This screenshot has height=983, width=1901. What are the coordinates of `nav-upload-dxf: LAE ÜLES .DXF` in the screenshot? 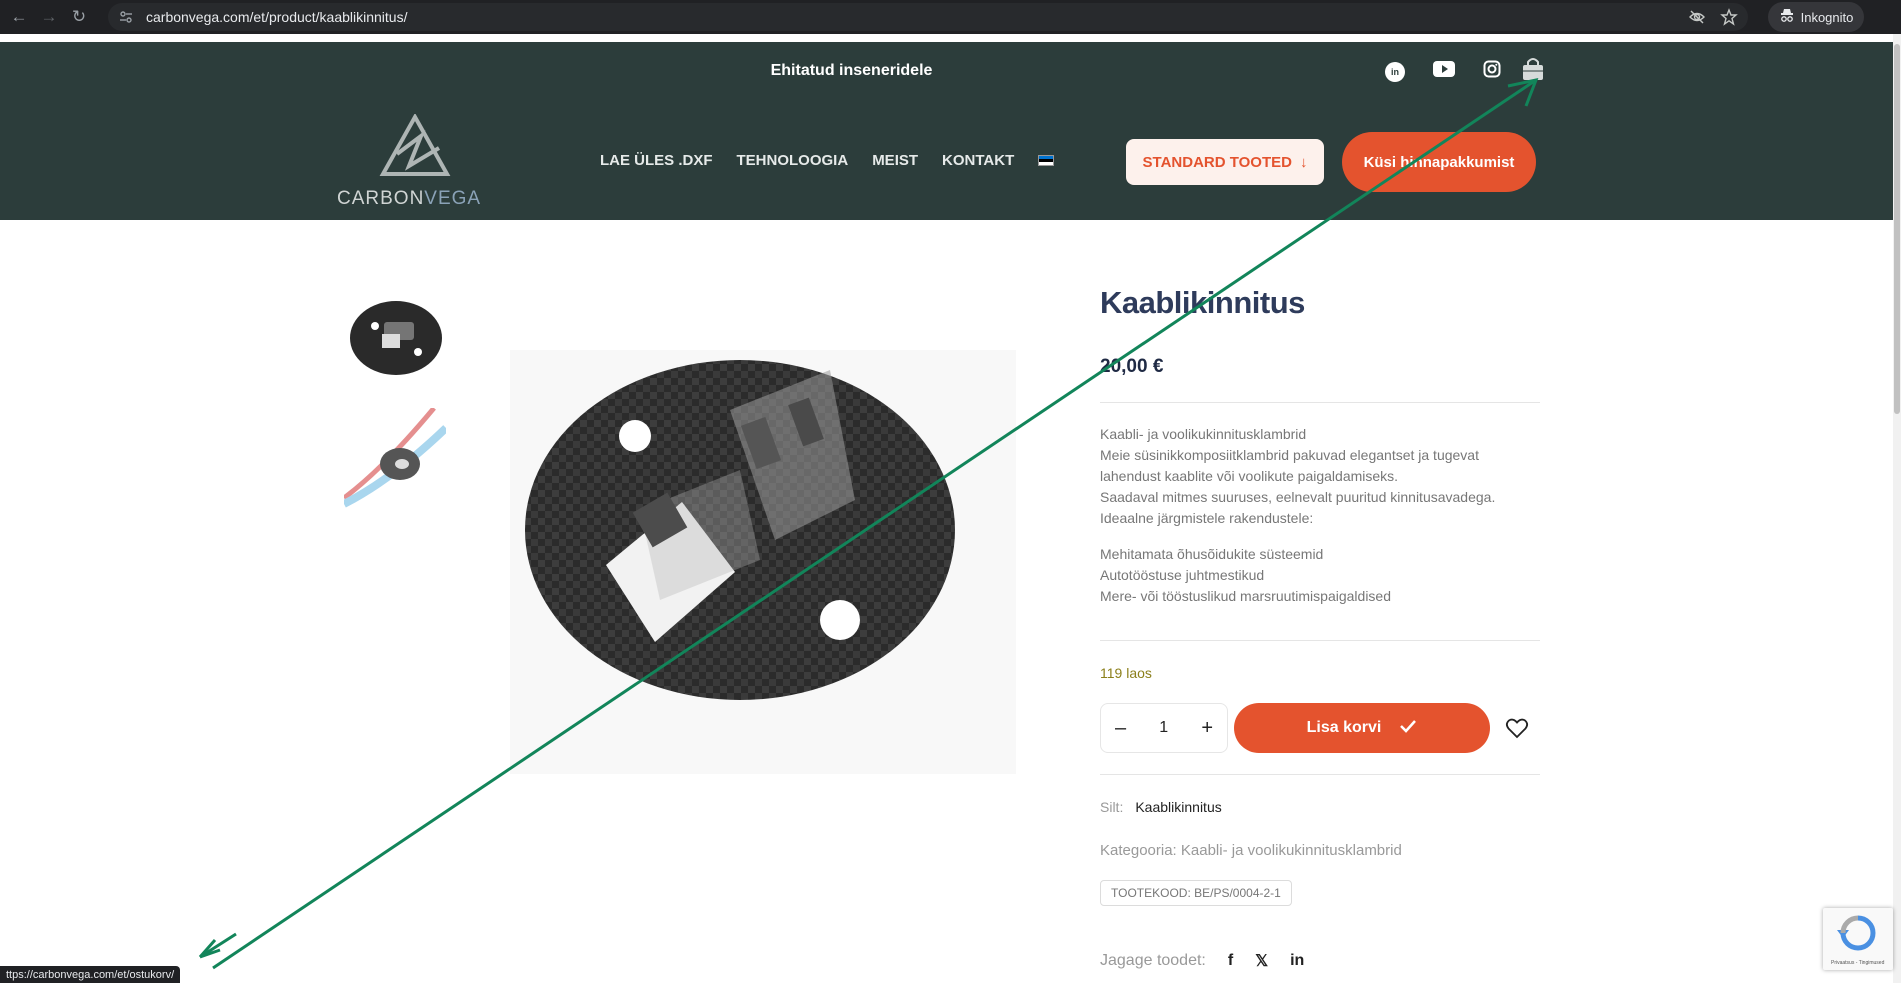 It's located at (656, 160).